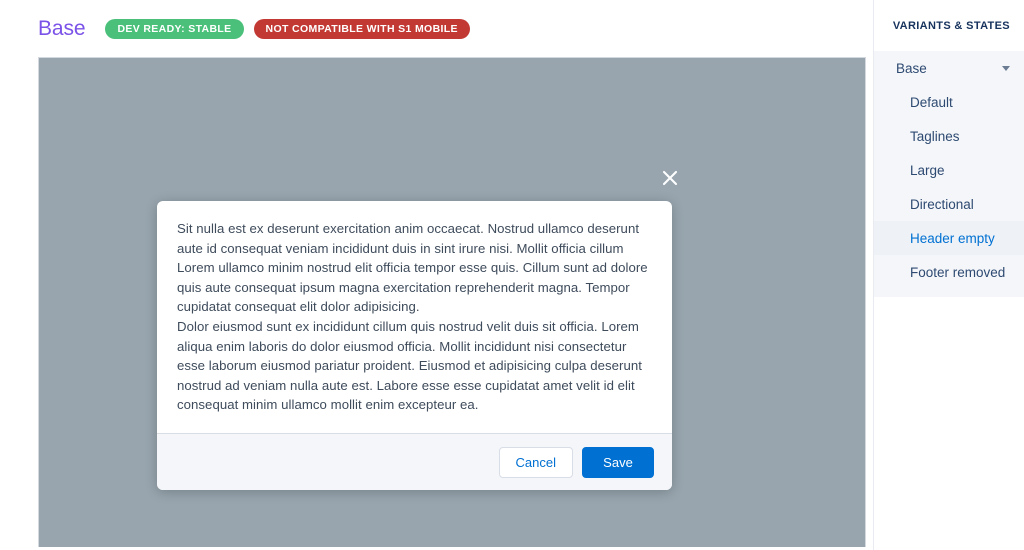 The height and width of the screenshot is (550, 1024). I want to click on sidebar-item-directional: Directional, so click(949, 204).